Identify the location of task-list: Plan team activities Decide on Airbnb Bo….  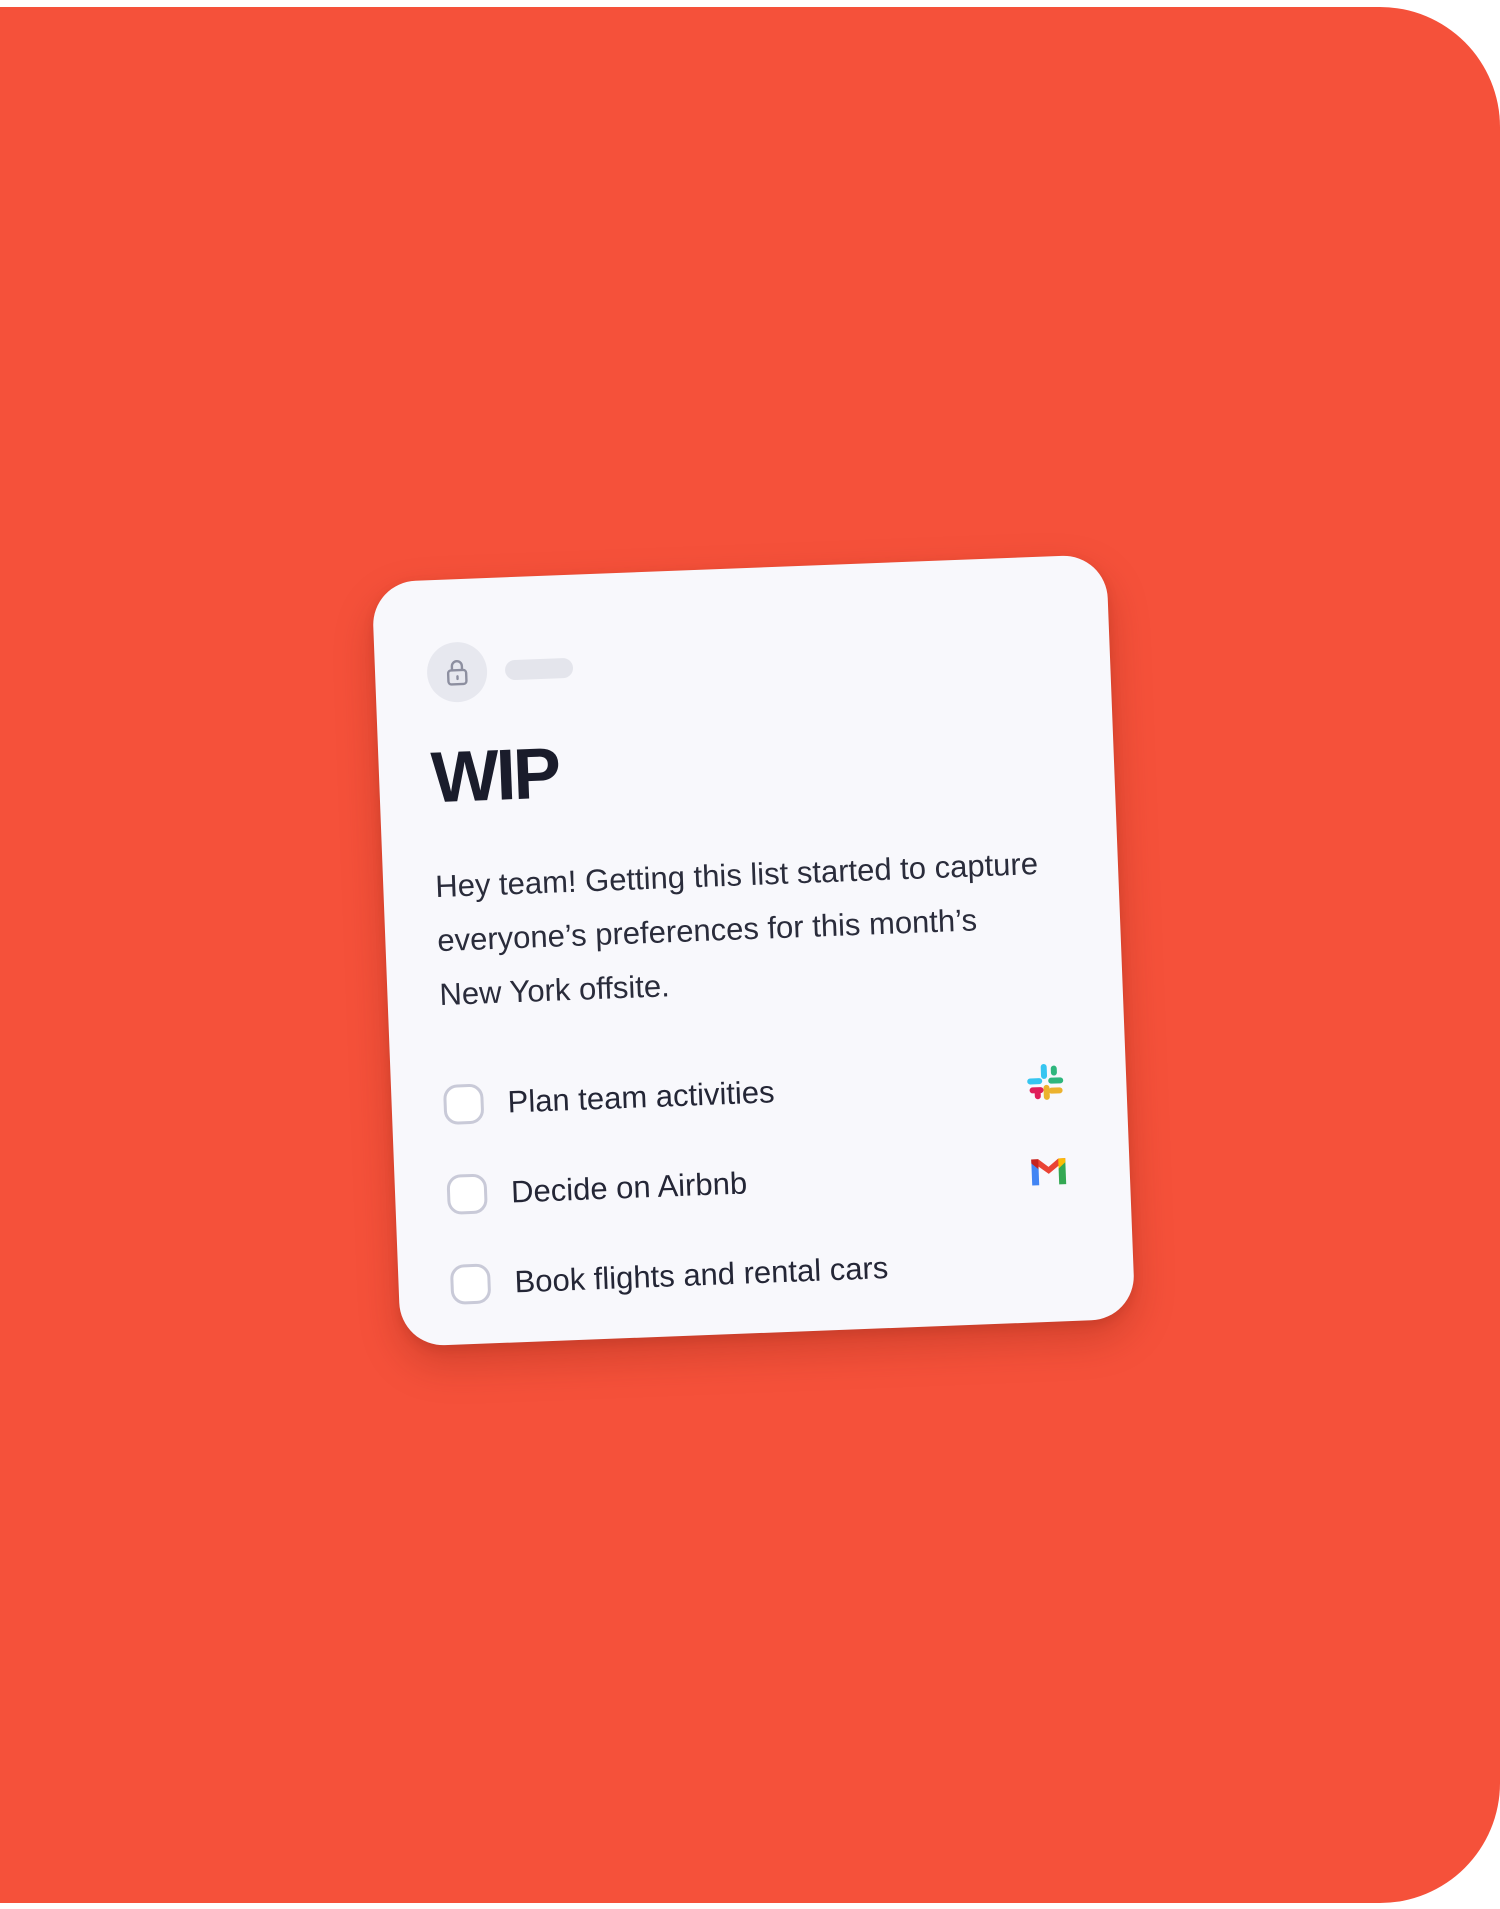
(762, 1183).